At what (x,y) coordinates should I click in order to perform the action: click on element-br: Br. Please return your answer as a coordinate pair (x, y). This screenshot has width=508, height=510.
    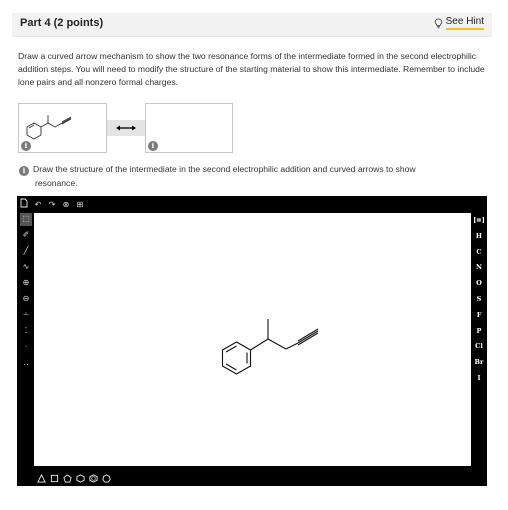
    Looking at the image, I should click on (479, 363).